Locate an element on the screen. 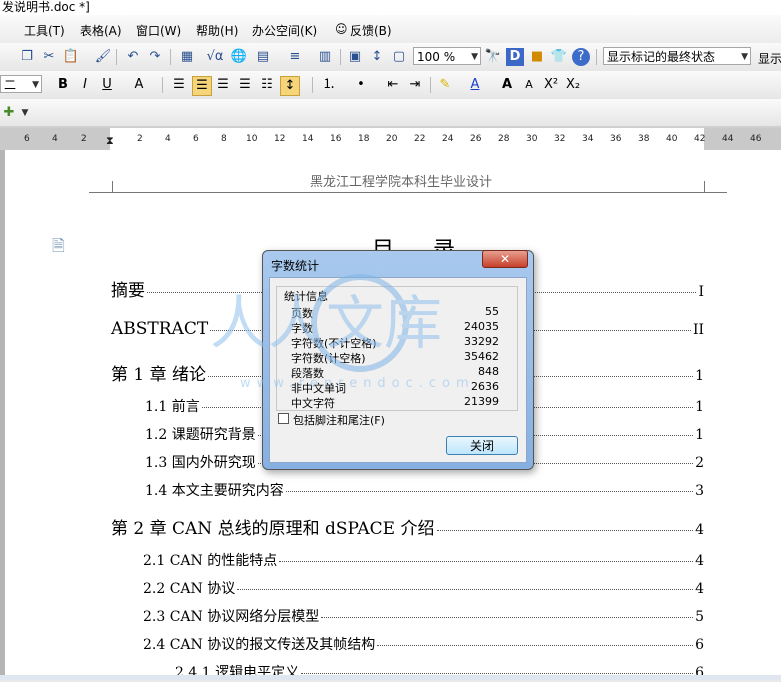  menu-help: 帮助(H) is located at coordinates (217, 30).